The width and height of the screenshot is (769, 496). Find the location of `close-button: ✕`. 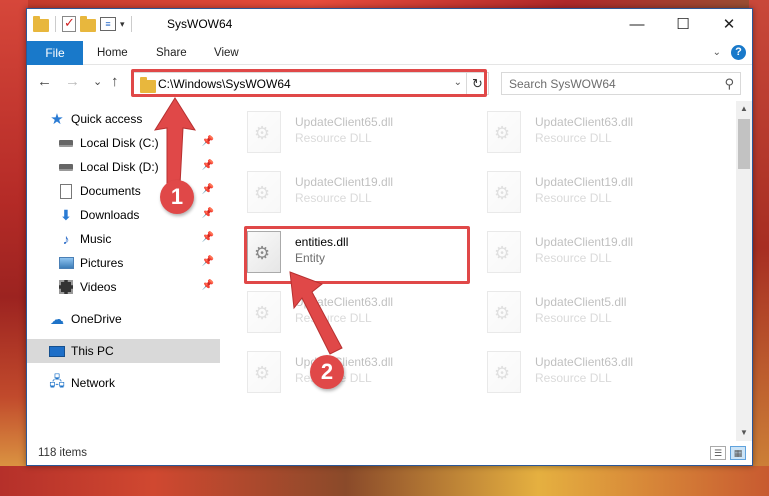

close-button: ✕ is located at coordinates (729, 24).